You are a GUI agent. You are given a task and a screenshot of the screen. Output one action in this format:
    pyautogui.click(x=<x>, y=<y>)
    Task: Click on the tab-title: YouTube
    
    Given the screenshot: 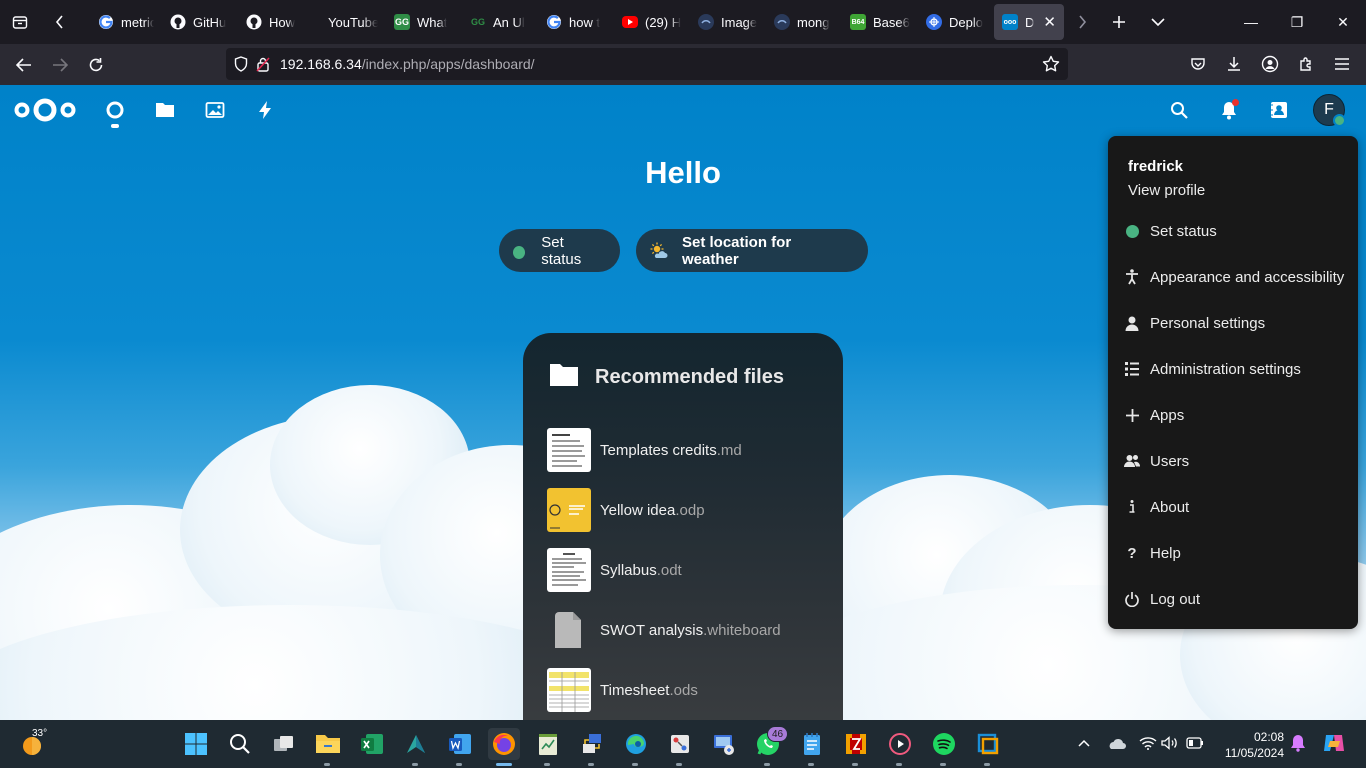 What is the action you would take?
    pyautogui.click(x=353, y=22)
    